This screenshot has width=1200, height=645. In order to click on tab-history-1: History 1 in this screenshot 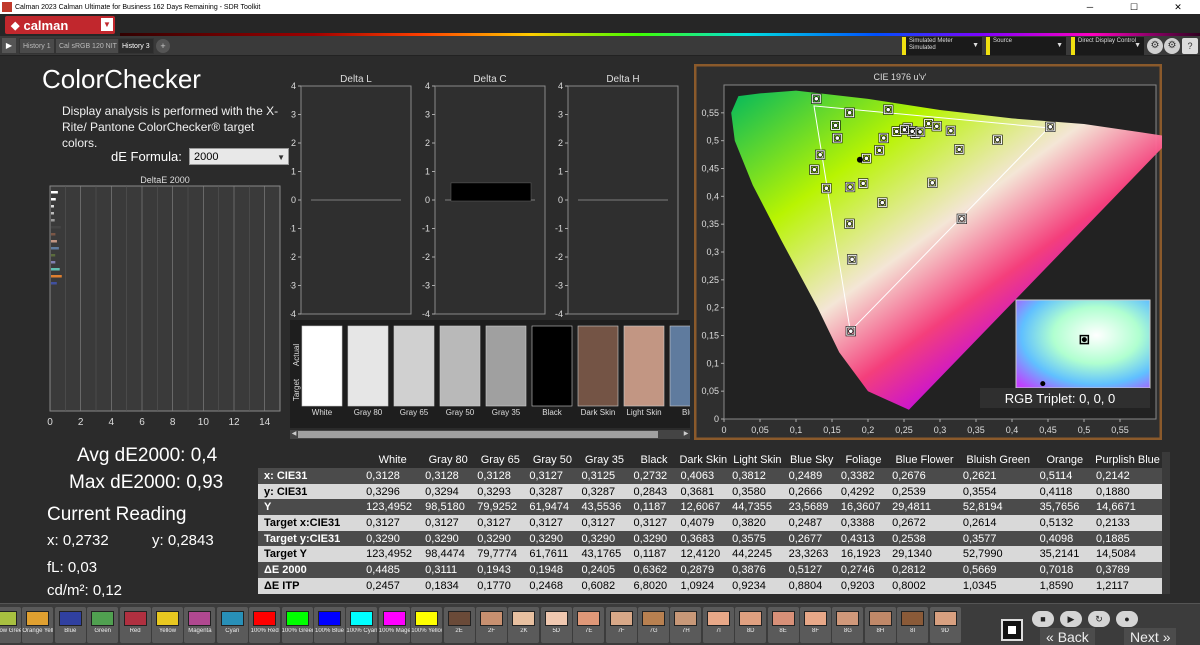, I will do `click(37, 46)`.